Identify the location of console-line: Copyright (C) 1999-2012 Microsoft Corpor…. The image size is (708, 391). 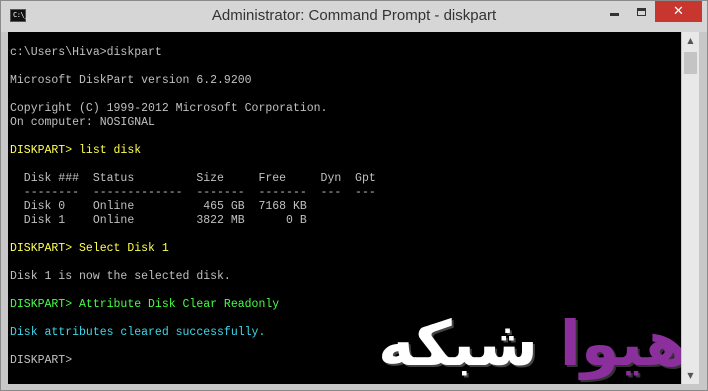
(169, 108).